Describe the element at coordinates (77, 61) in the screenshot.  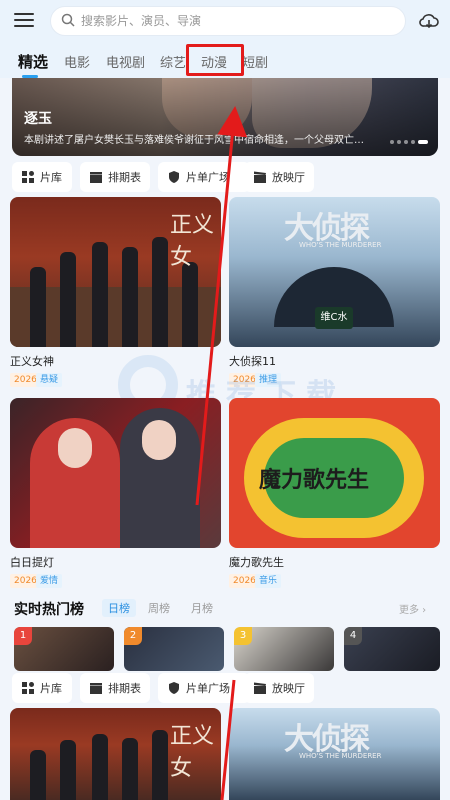
I see `tab-movies: 电影` at that location.